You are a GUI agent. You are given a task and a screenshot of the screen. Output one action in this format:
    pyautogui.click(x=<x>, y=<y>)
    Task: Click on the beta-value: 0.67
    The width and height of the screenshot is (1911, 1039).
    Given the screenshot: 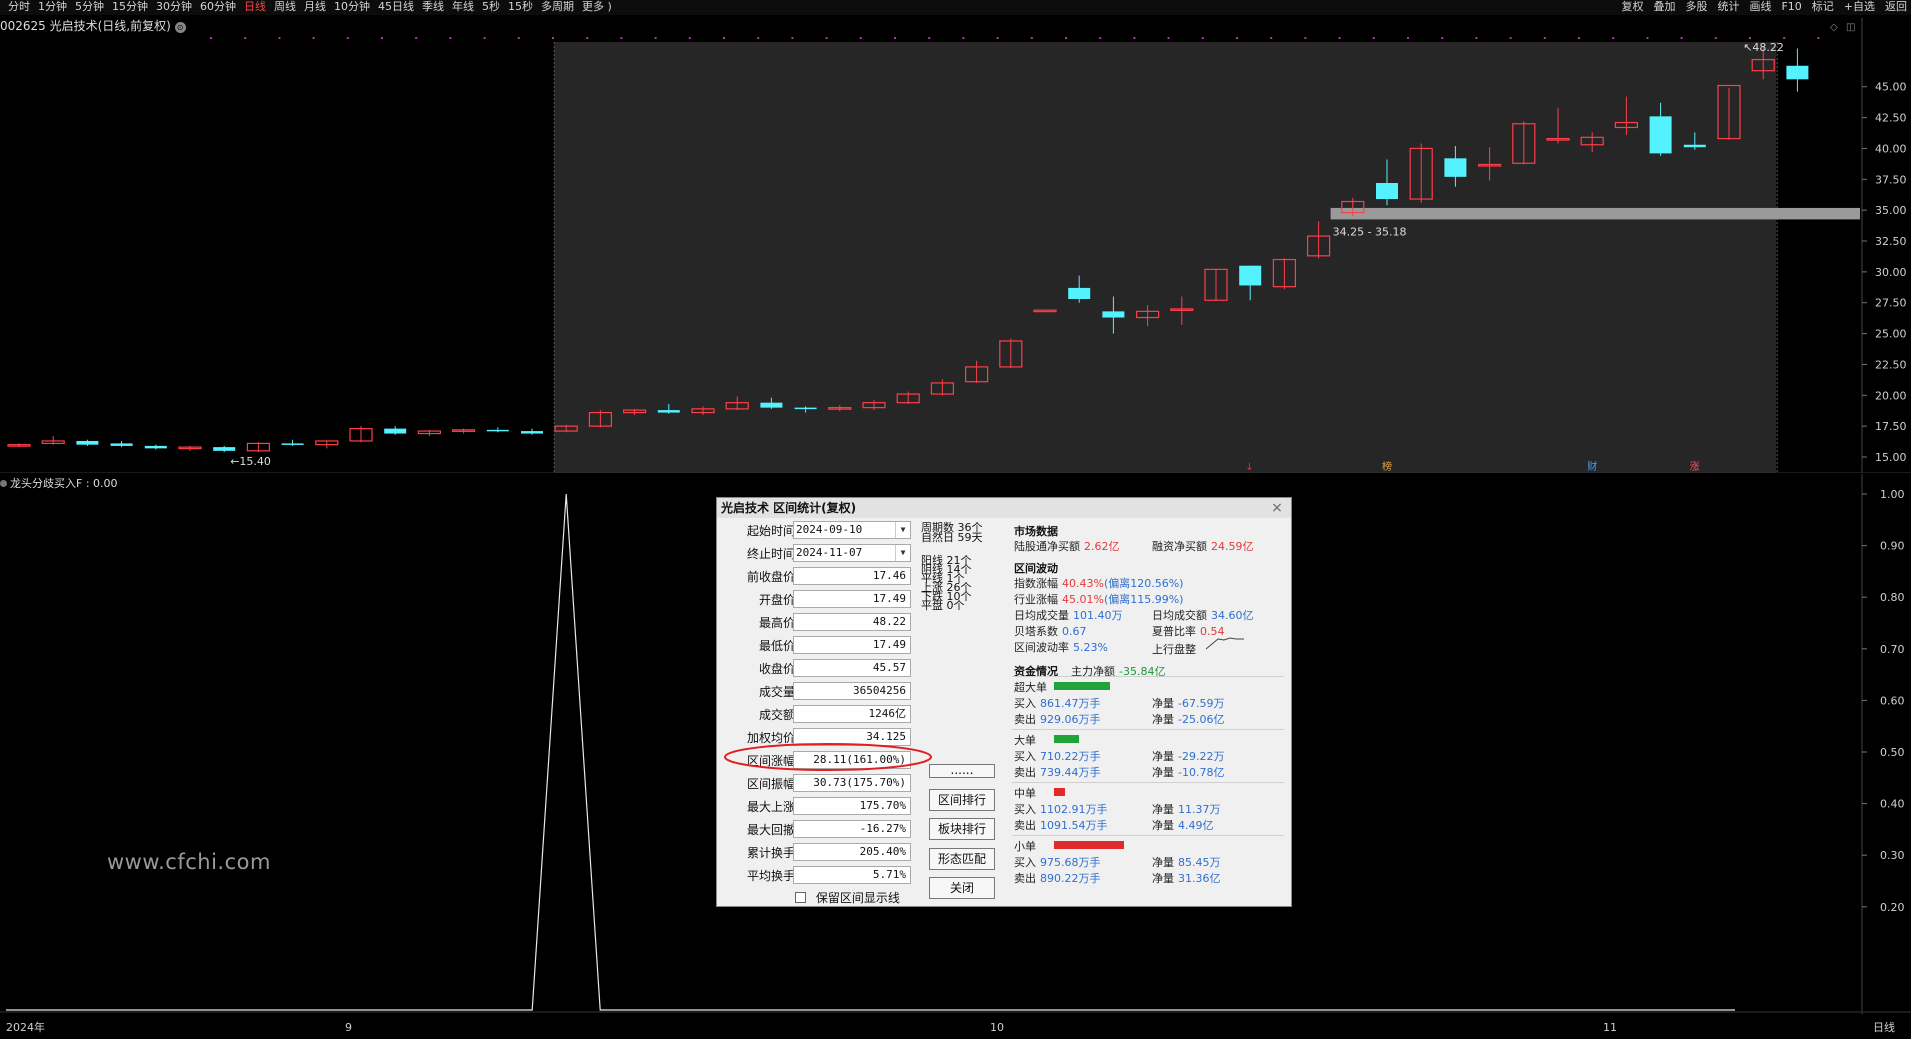 What is the action you would take?
    pyautogui.click(x=1074, y=631)
    